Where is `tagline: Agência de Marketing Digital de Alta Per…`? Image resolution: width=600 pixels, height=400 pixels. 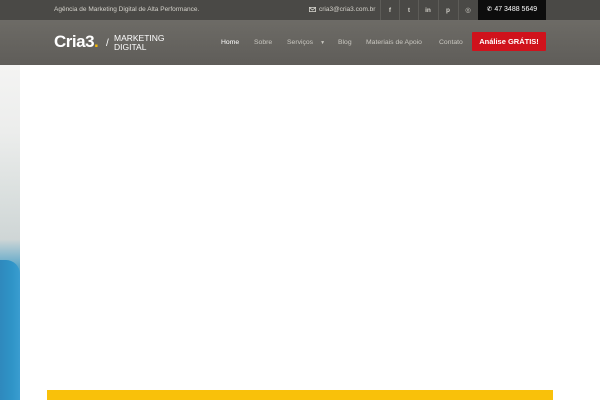
tagline: Agência de Marketing Digital de Alta Per… is located at coordinates (127, 9).